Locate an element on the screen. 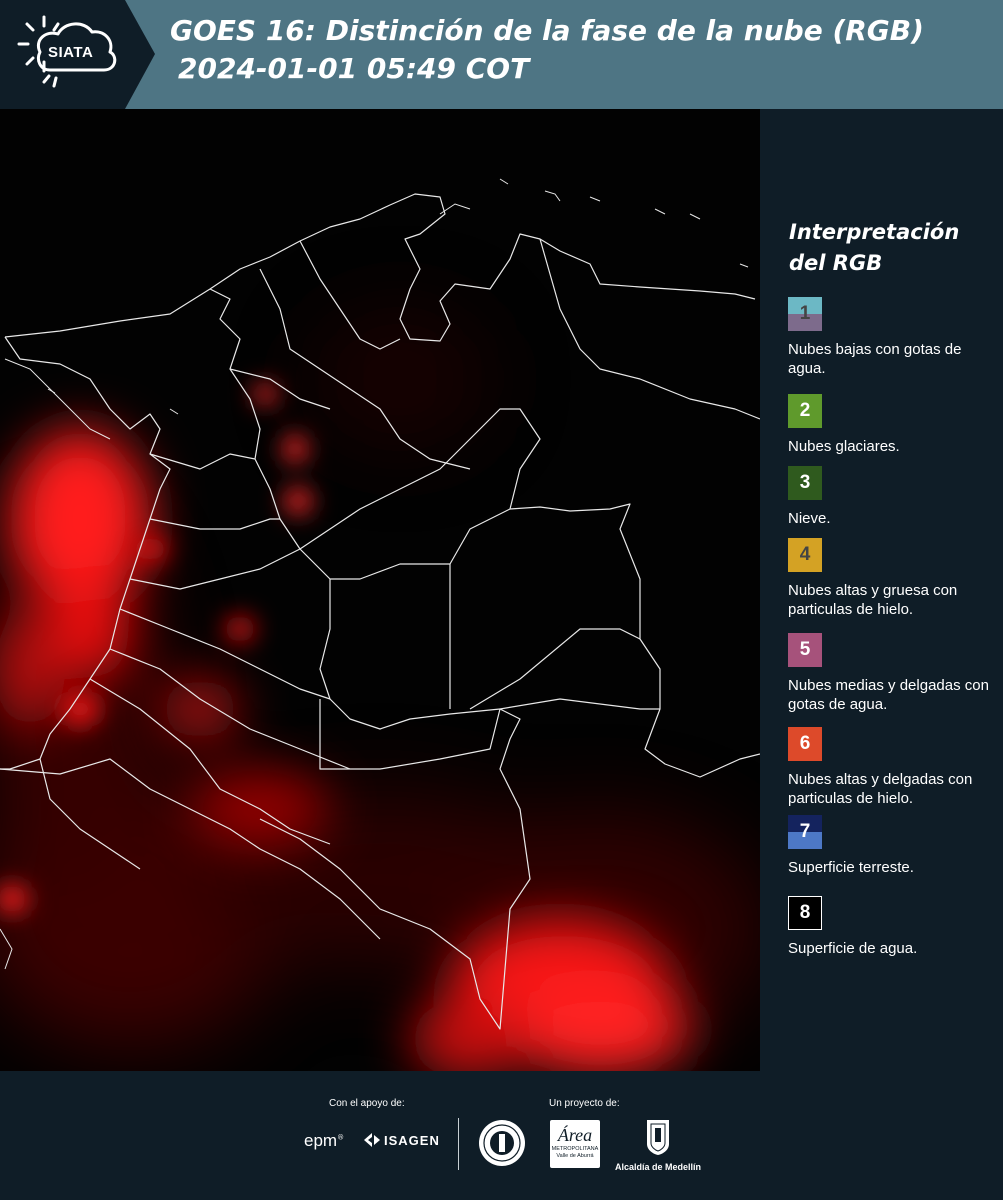 The height and width of the screenshot is (1200, 1003). isagen-logo-text: ISAGEN is located at coordinates (412, 1140).